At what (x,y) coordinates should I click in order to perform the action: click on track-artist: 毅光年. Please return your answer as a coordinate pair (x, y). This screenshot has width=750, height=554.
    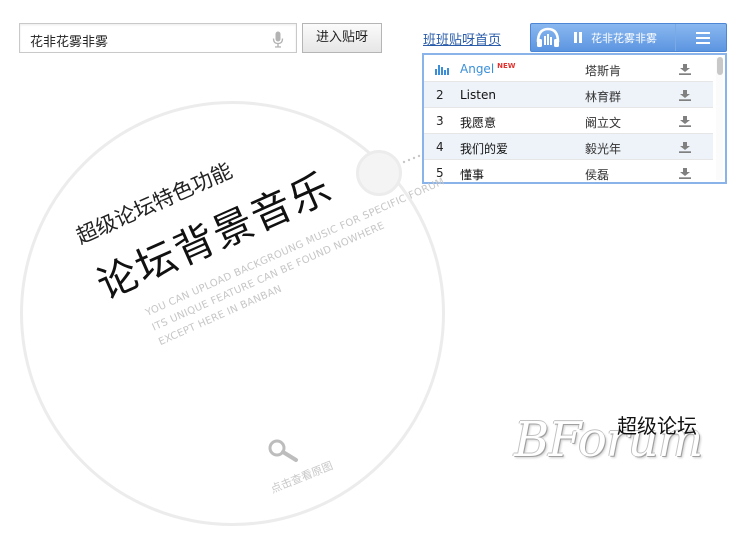
    Looking at the image, I should click on (603, 149).